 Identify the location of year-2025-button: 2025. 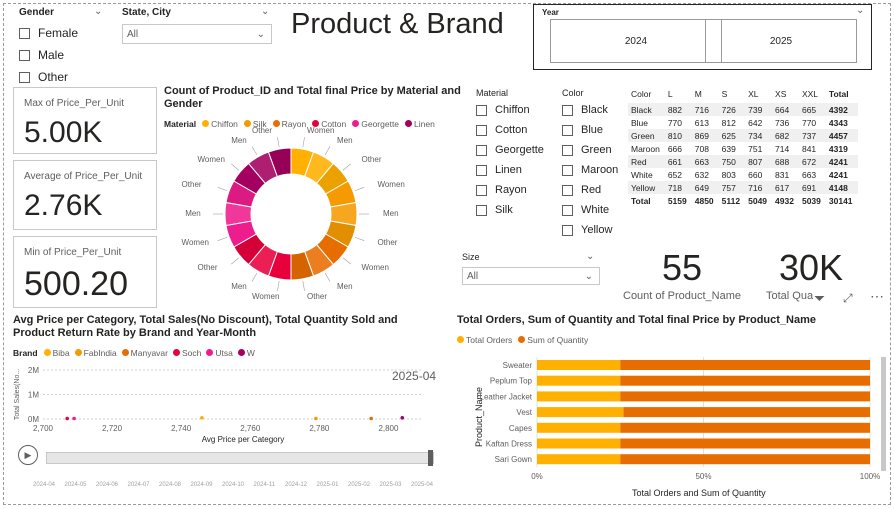
(781, 41).